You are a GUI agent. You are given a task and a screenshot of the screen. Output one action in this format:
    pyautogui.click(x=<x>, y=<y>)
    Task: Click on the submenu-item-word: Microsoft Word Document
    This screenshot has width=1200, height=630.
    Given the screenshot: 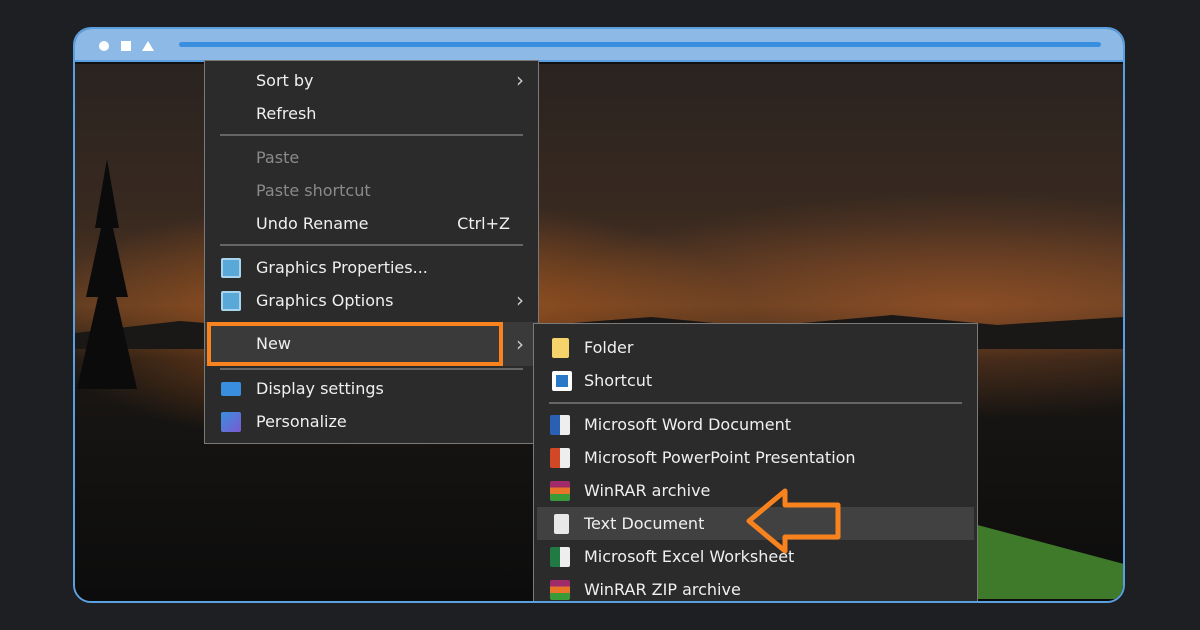 What is the action you would take?
    pyautogui.click(x=755, y=424)
    